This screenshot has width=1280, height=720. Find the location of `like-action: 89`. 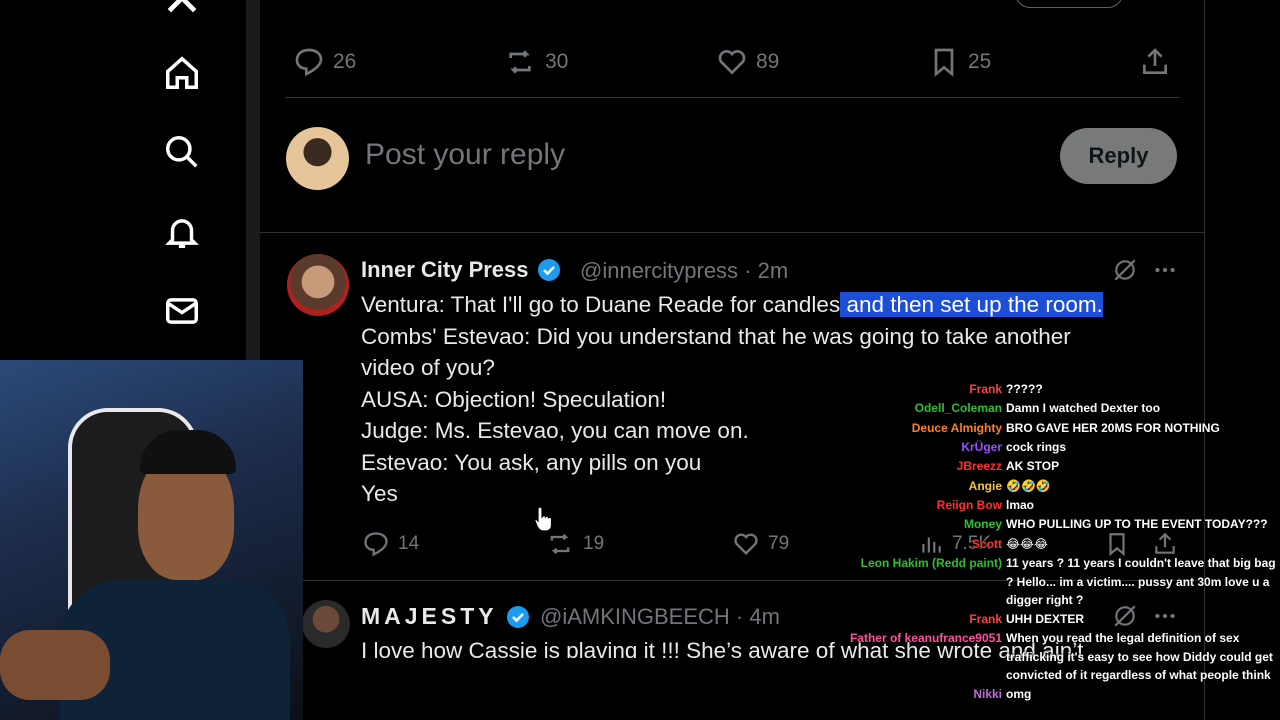

like-action: 89 is located at coordinates (747, 62).